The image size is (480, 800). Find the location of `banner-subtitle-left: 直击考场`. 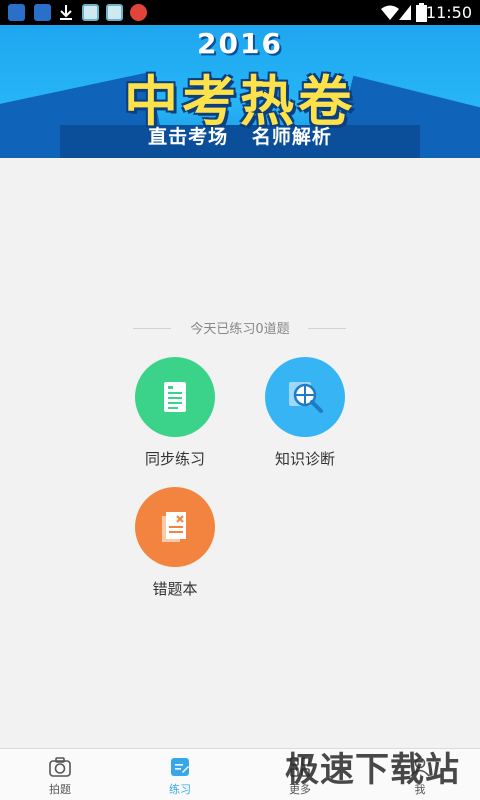

banner-subtitle-left: 直击考场 is located at coordinates (188, 137).